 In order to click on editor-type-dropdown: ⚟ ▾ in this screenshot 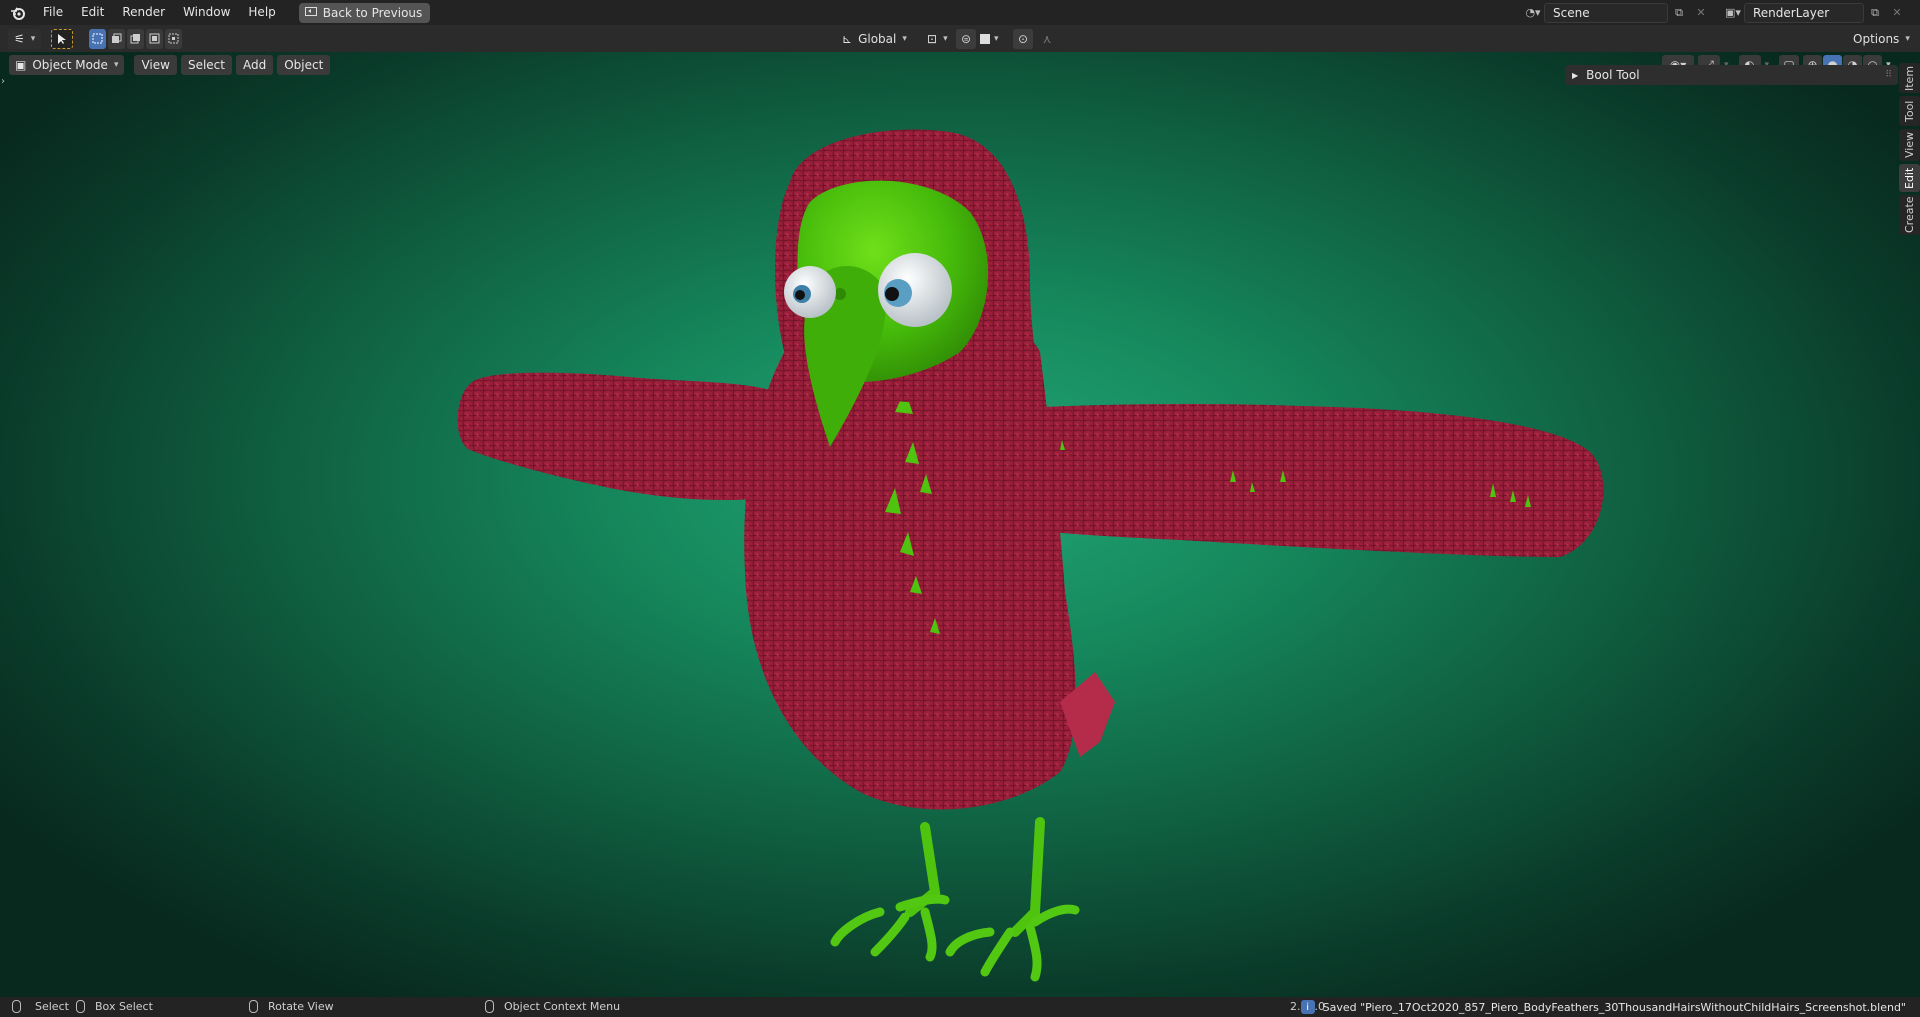, I will do `click(25, 38)`.